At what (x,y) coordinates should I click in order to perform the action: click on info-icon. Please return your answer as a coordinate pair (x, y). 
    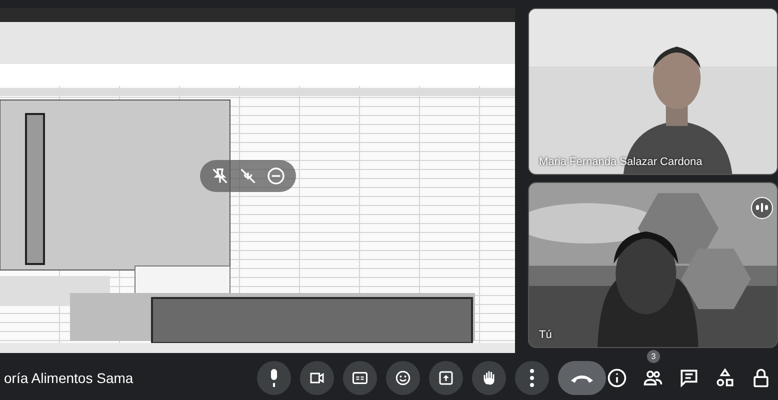
    Looking at the image, I should click on (617, 377).